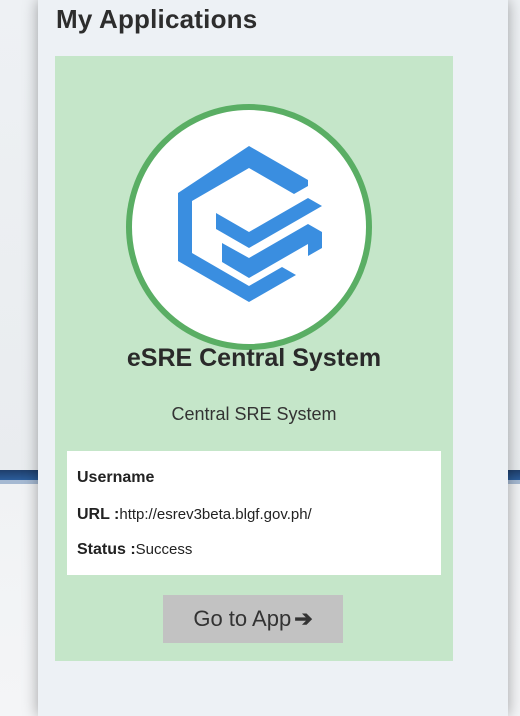 Image resolution: width=520 pixels, height=716 pixels. I want to click on status-row: Status :Success, so click(134, 550).